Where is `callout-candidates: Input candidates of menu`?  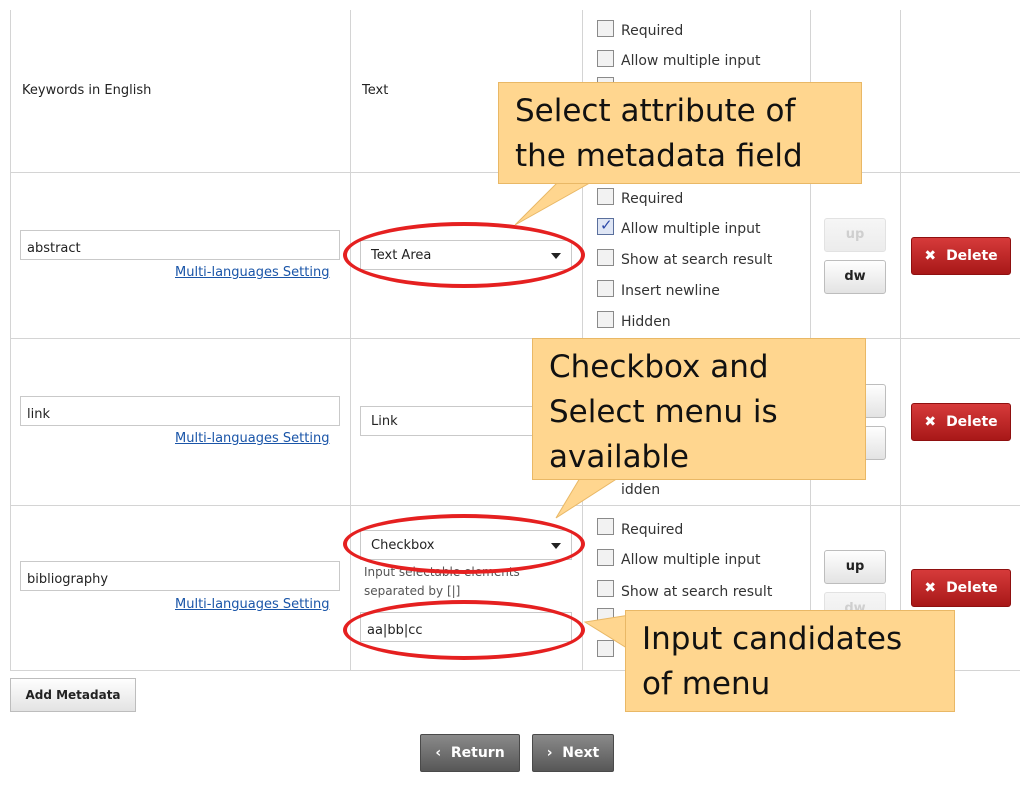 callout-candidates: Input candidates of menu is located at coordinates (790, 661).